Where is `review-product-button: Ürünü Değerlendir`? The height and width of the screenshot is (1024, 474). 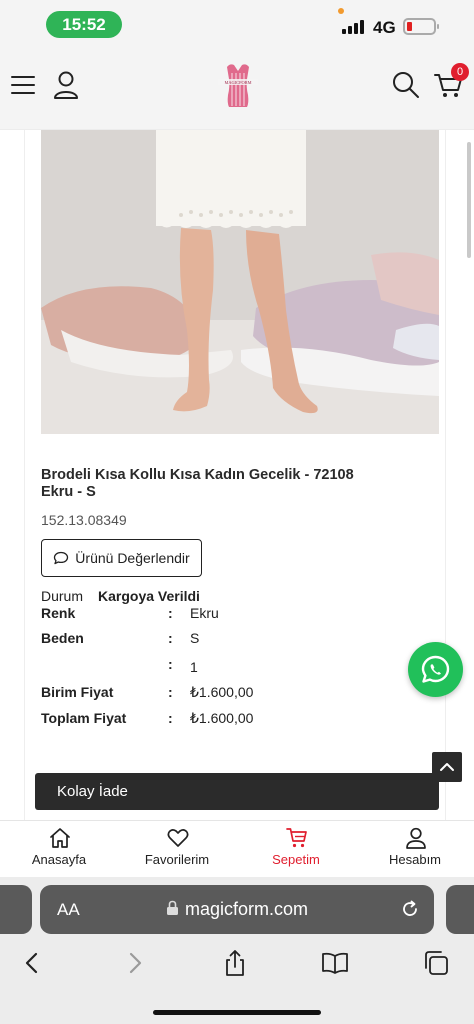 review-product-button: Ürünü Değerlendir is located at coordinates (121, 558).